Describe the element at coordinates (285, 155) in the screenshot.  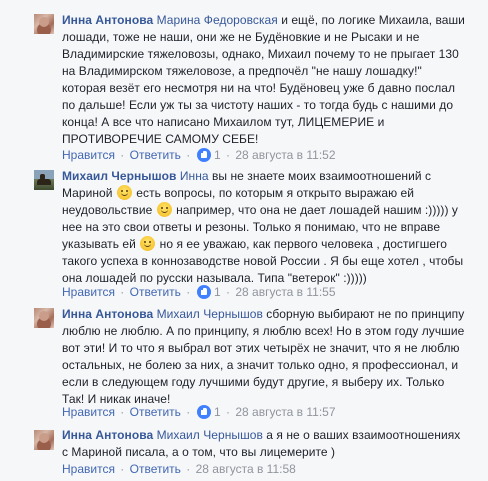
I see `comment-timestamp: 28 августа в 11:52` at that location.